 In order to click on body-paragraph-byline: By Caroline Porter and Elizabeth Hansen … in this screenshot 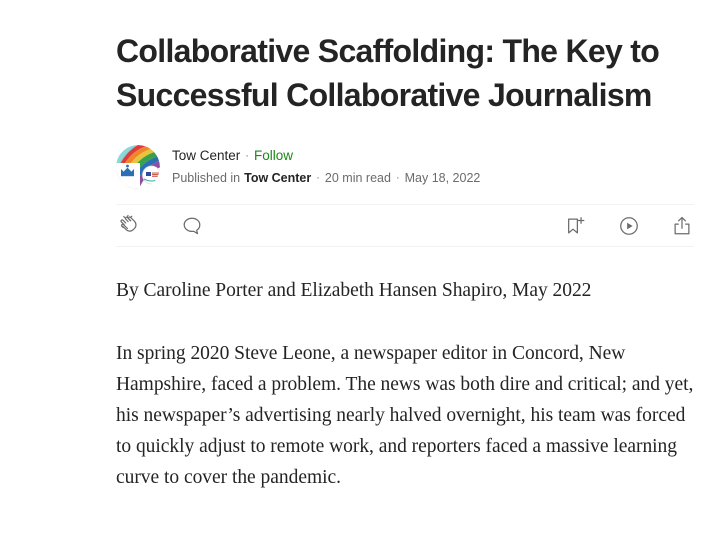, I will do `click(354, 290)`.